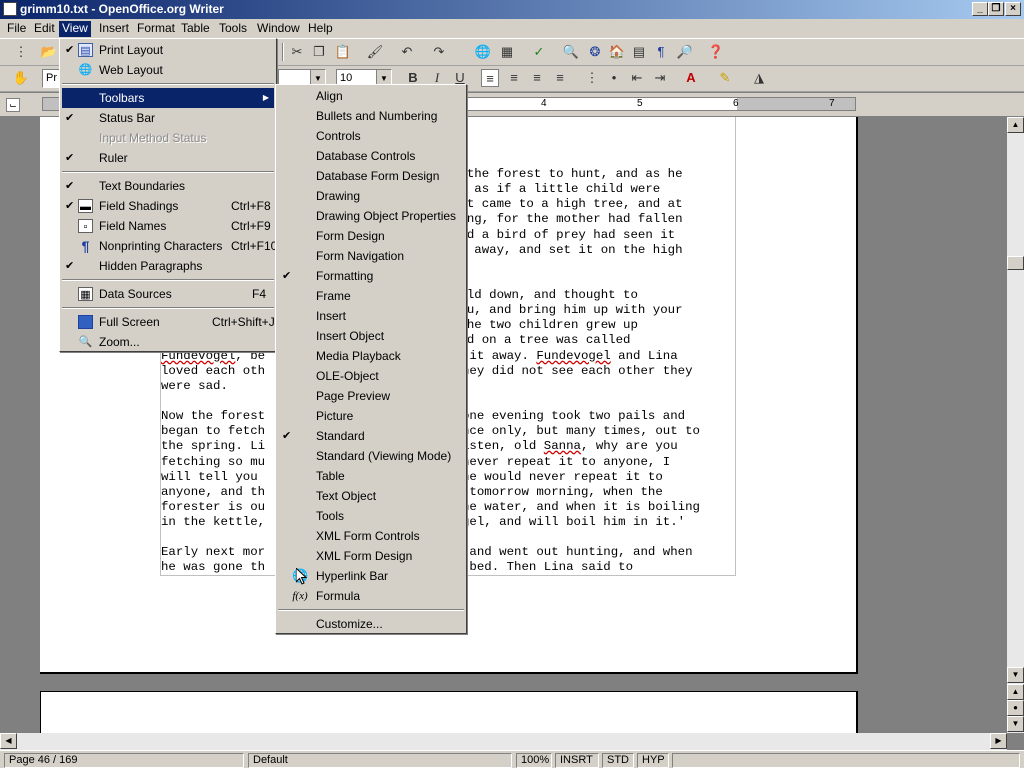 This screenshot has height=768, width=1024. What do you see at coordinates (514, 78) in the screenshot?
I see `align-center-icon: ≡` at bounding box center [514, 78].